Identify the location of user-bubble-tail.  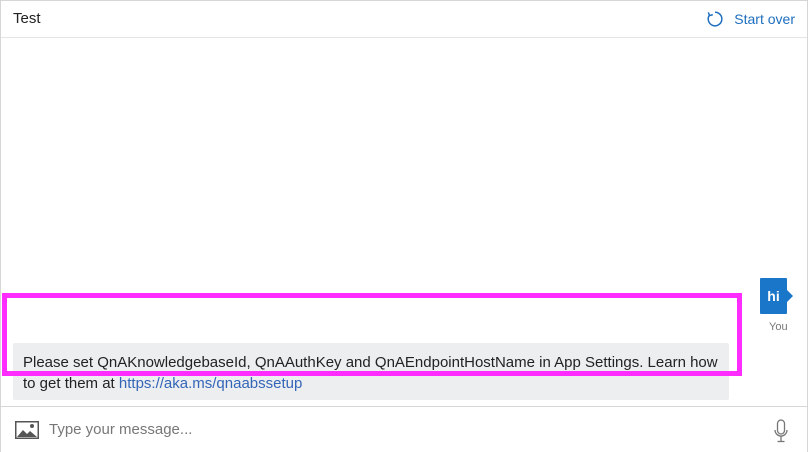
(790, 296).